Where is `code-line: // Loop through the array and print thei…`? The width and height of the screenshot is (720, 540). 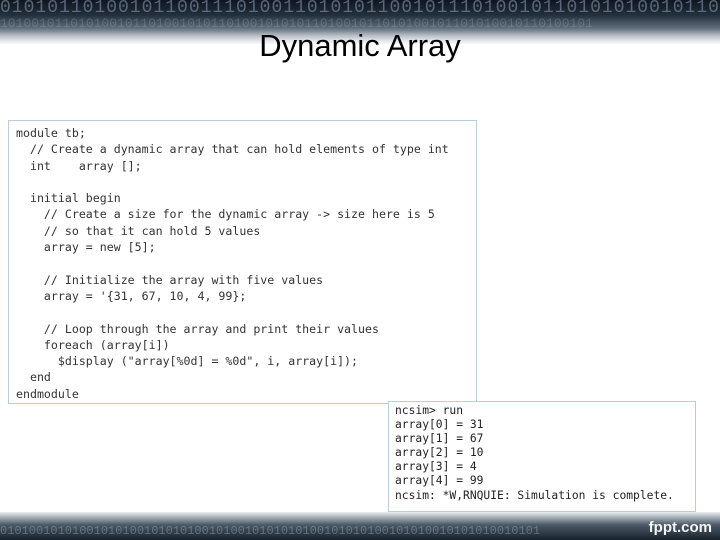 code-line: // Loop through the array and print thei… is located at coordinates (197, 328).